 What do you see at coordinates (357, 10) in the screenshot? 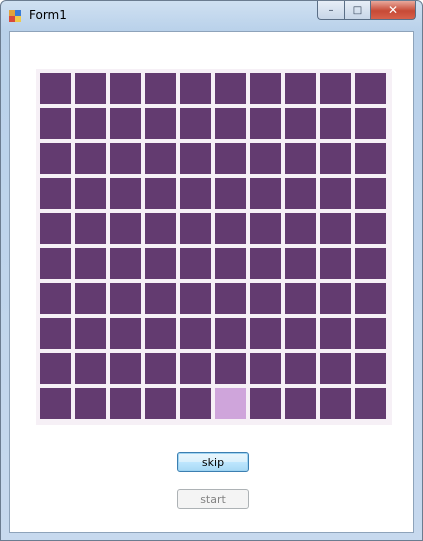
I see `maximize-button: □` at bounding box center [357, 10].